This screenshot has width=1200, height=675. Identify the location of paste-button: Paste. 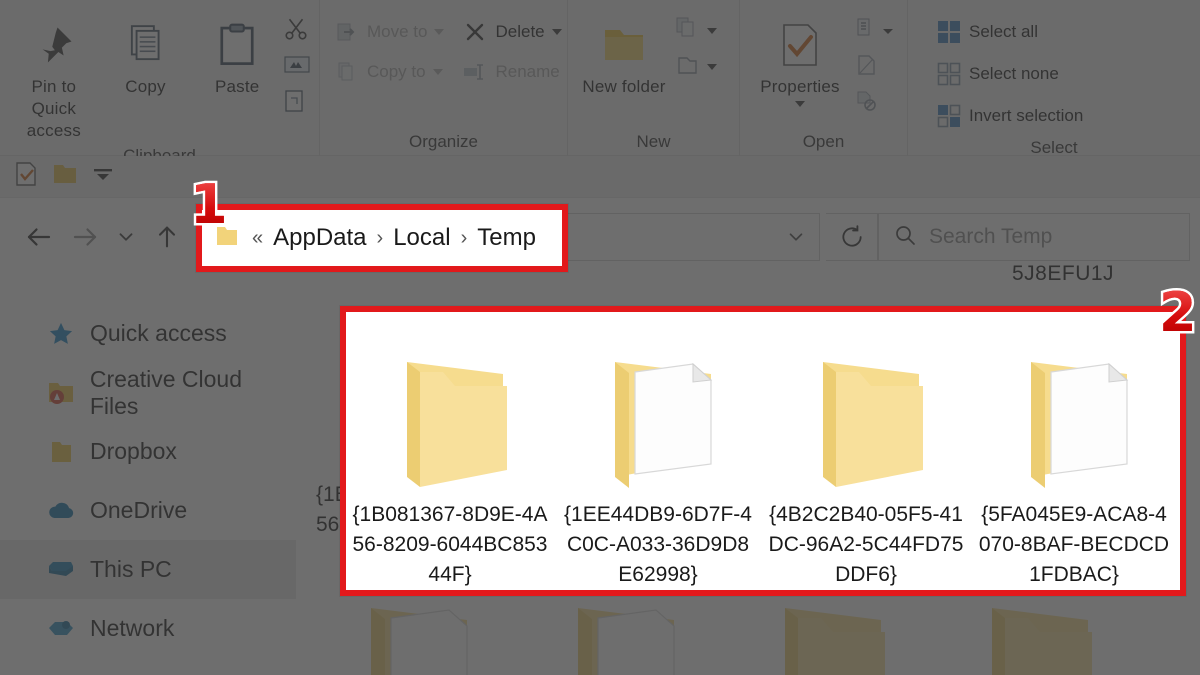
(237, 53).